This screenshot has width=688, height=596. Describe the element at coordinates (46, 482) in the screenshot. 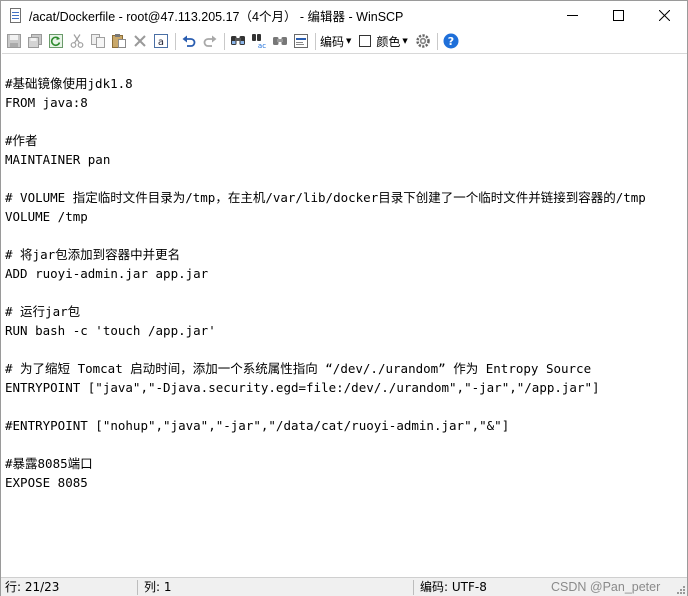

I see `code-line: EXPOSE 8085` at that location.